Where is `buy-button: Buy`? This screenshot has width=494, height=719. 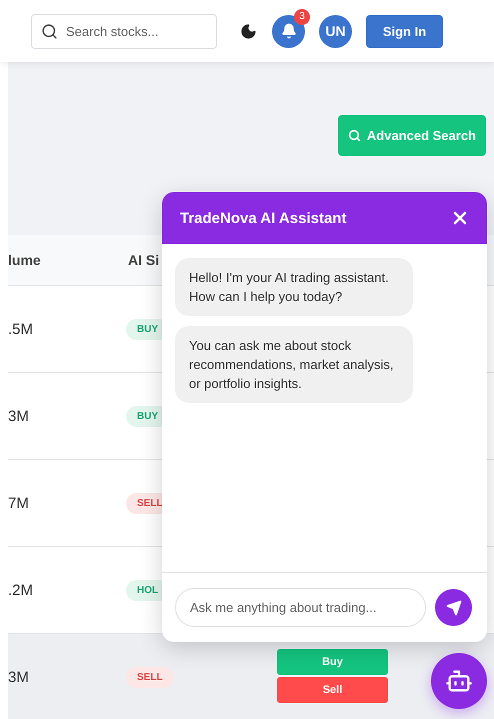 buy-button: Buy is located at coordinates (332, 662).